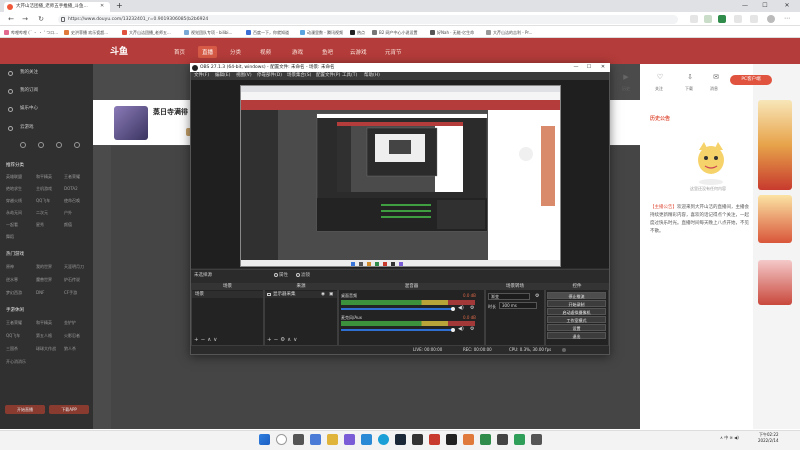 This screenshot has width=800, height=450. Describe the element at coordinates (222, 76) in the screenshot. I see `obs-menu-edit: 编辑(E)` at that location.